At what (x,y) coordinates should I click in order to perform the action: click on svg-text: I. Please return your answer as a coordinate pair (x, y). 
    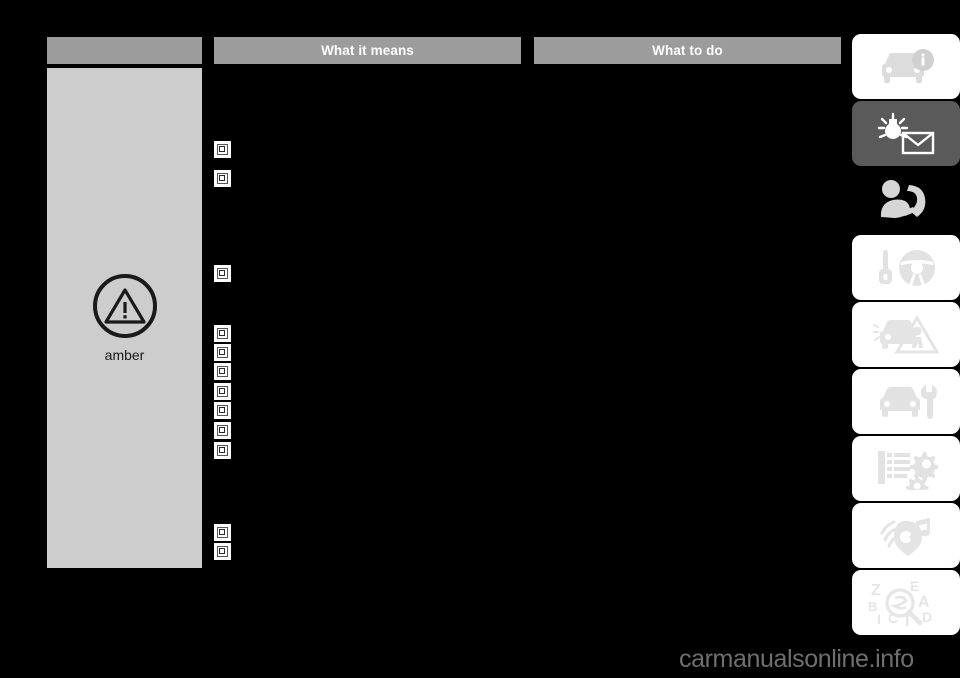
    Looking at the image, I should click on (879, 619).